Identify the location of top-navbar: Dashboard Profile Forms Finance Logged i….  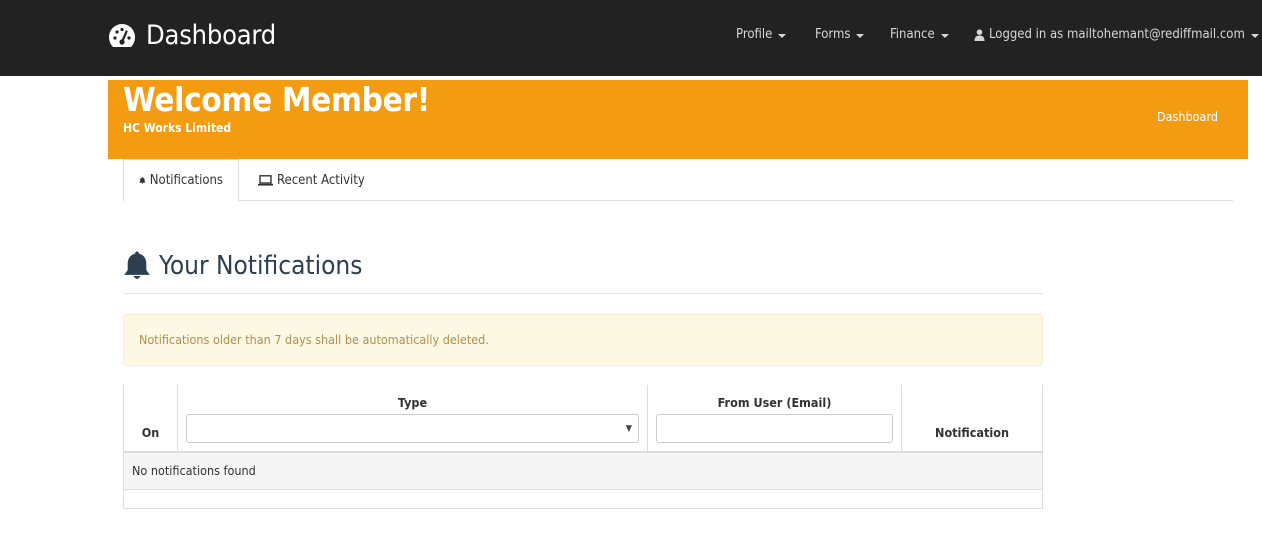
(631, 38).